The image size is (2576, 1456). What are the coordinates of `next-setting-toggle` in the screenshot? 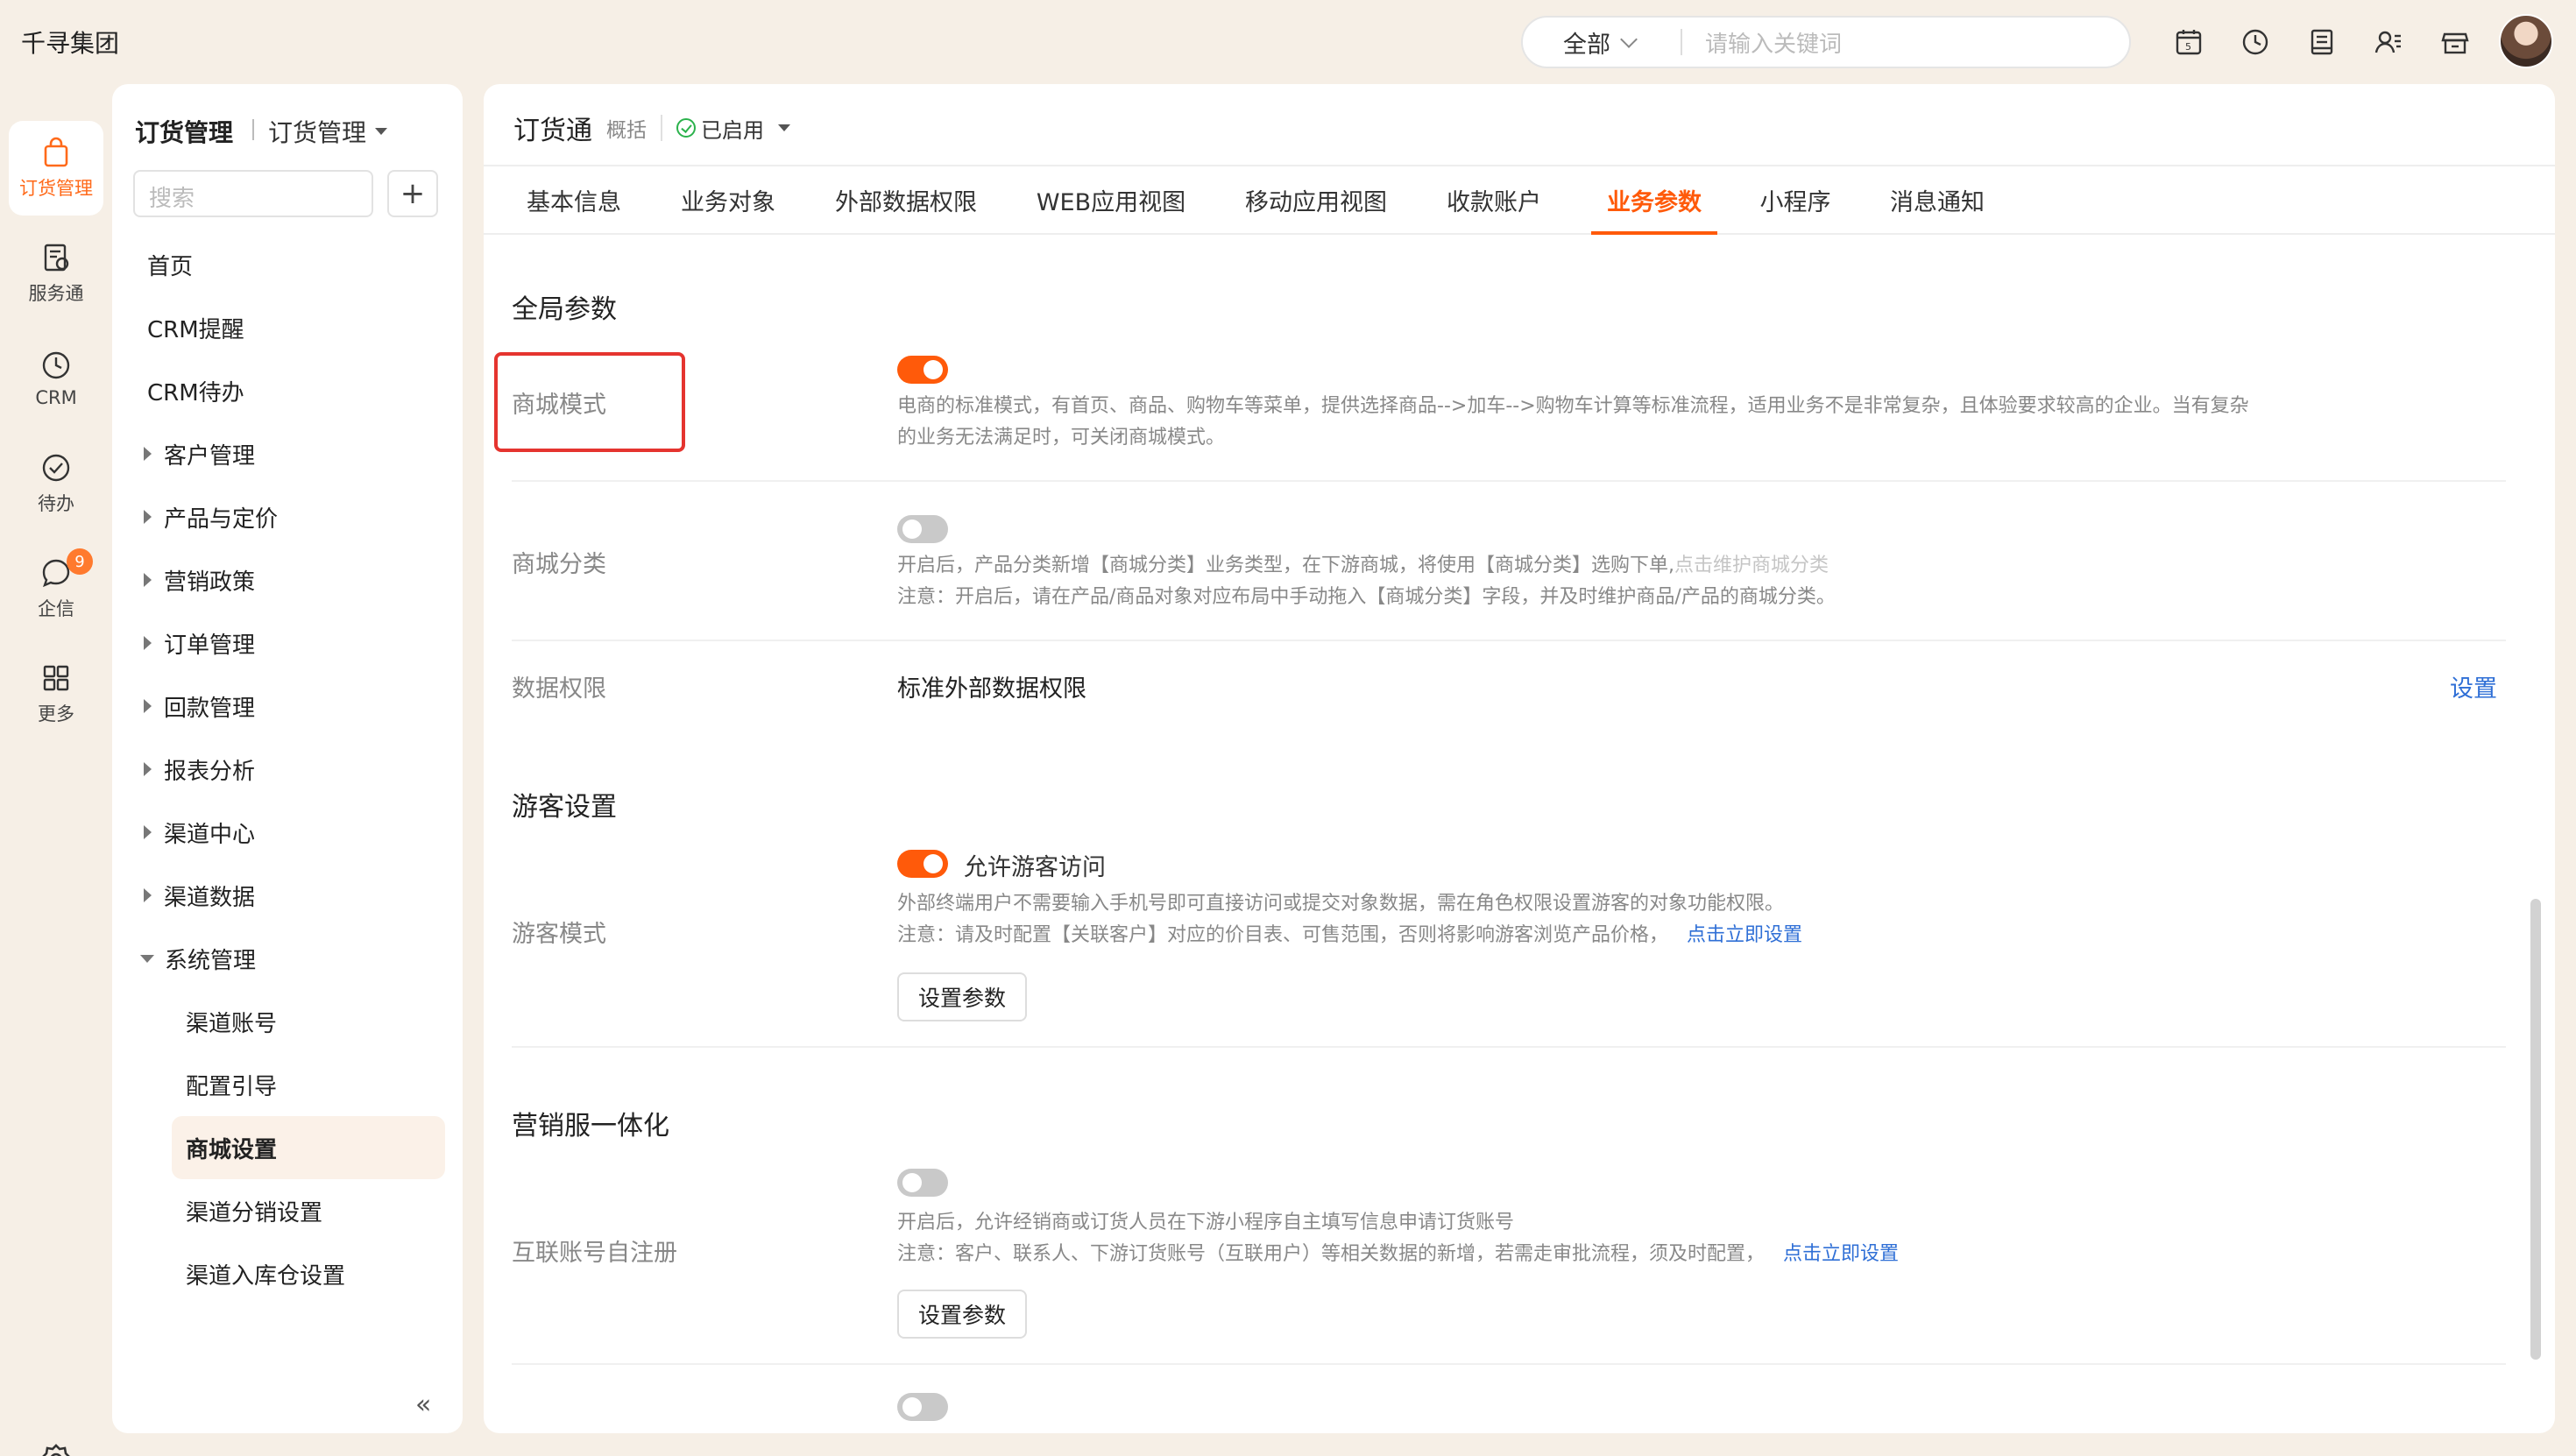 It's located at (922, 1407).